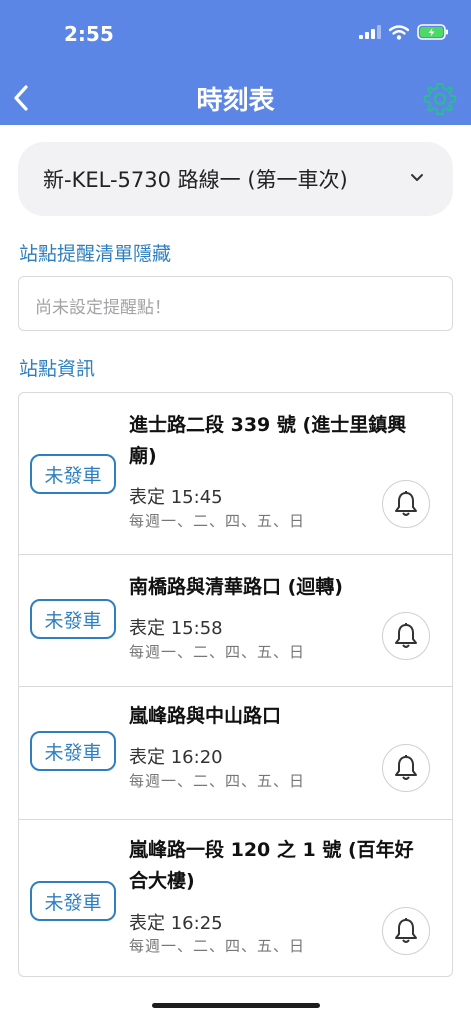  I want to click on page-title: 時刻表, so click(235, 101).